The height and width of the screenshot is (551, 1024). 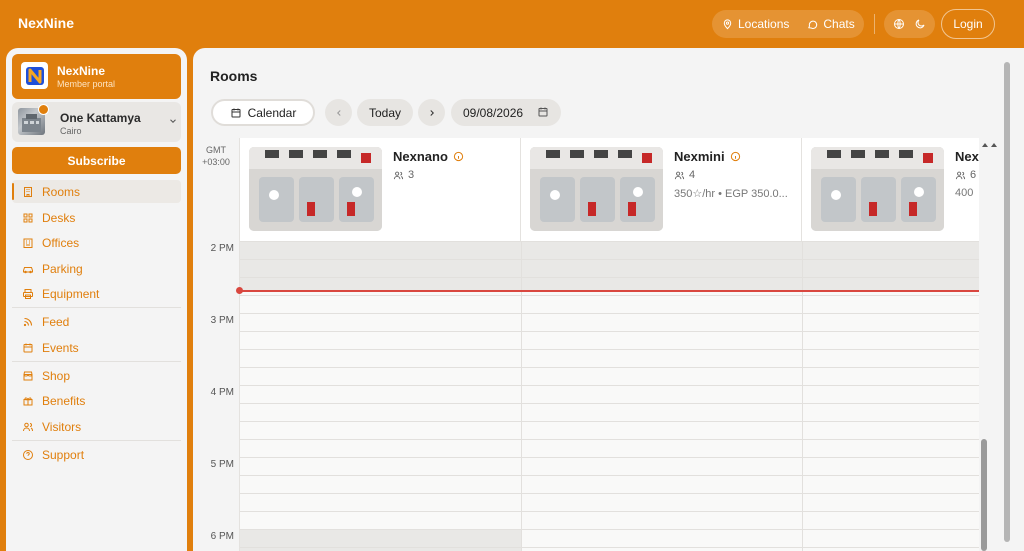 I want to click on room-name: Nexnano, so click(x=428, y=156).